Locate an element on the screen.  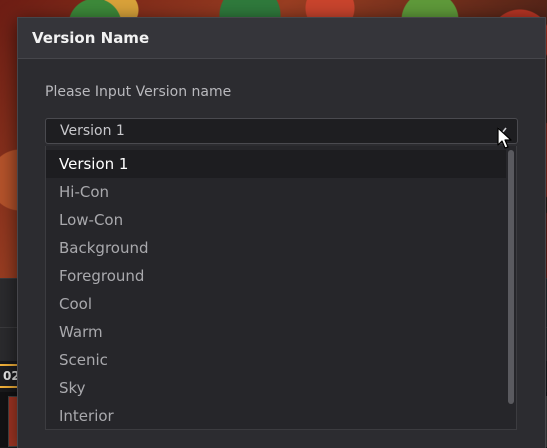
dropdown-option: Sky is located at coordinates (276, 388).